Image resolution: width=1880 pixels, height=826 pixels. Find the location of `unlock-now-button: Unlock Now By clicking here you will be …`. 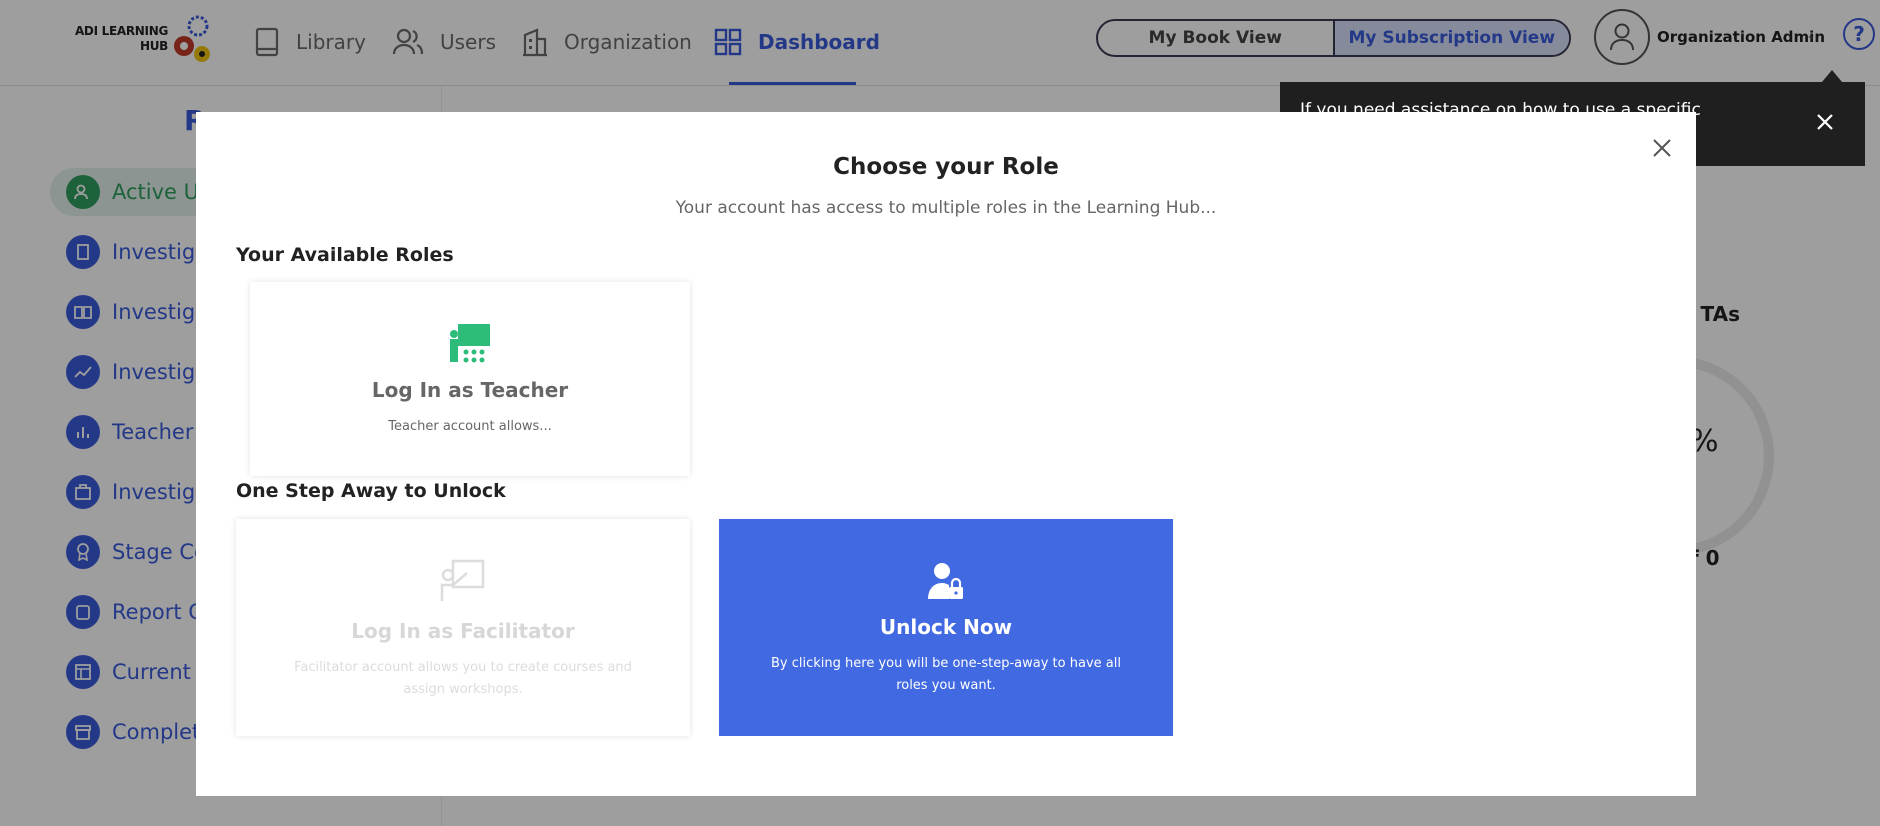

unlock-now-button: Unlock Now By clicking here you will be … is located at coordinates (946, 627).